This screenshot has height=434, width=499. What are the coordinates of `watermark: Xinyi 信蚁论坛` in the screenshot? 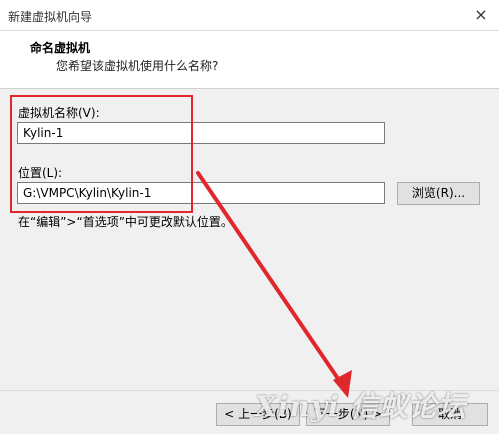 It's located at (361, 406).